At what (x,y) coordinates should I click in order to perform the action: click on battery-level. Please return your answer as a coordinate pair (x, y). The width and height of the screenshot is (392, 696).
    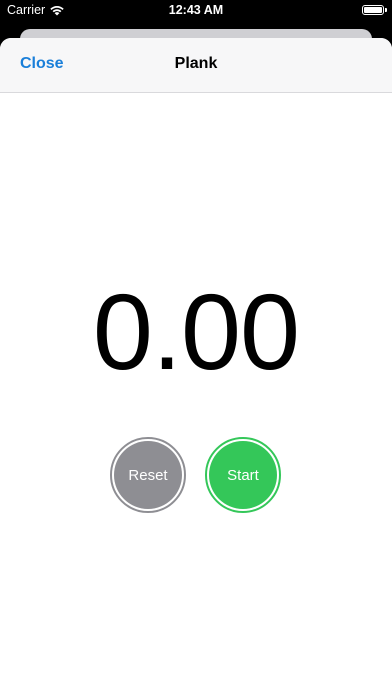
    Looking at the image, I should click on (373, 10).